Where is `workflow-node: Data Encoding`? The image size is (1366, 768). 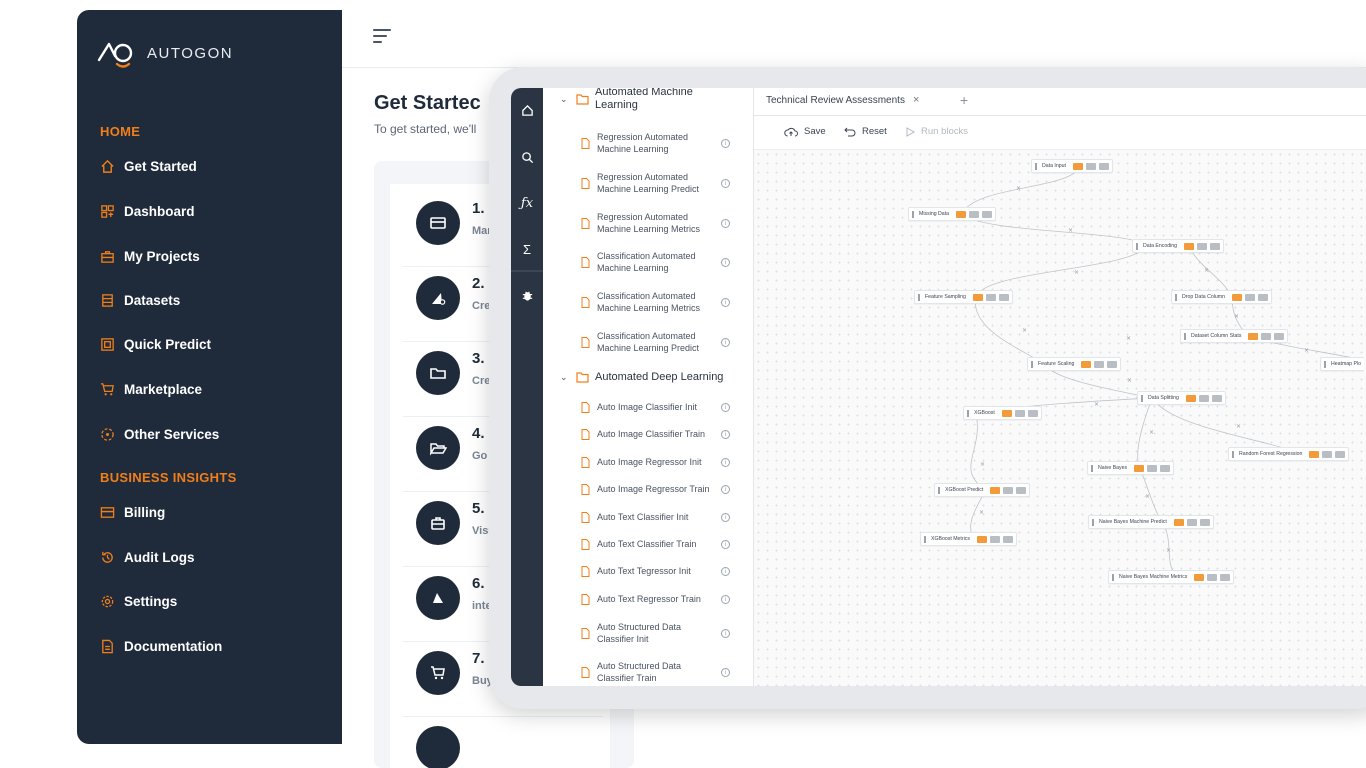 workflow-node: Data Encoding is located at coordinates (1178, 246).